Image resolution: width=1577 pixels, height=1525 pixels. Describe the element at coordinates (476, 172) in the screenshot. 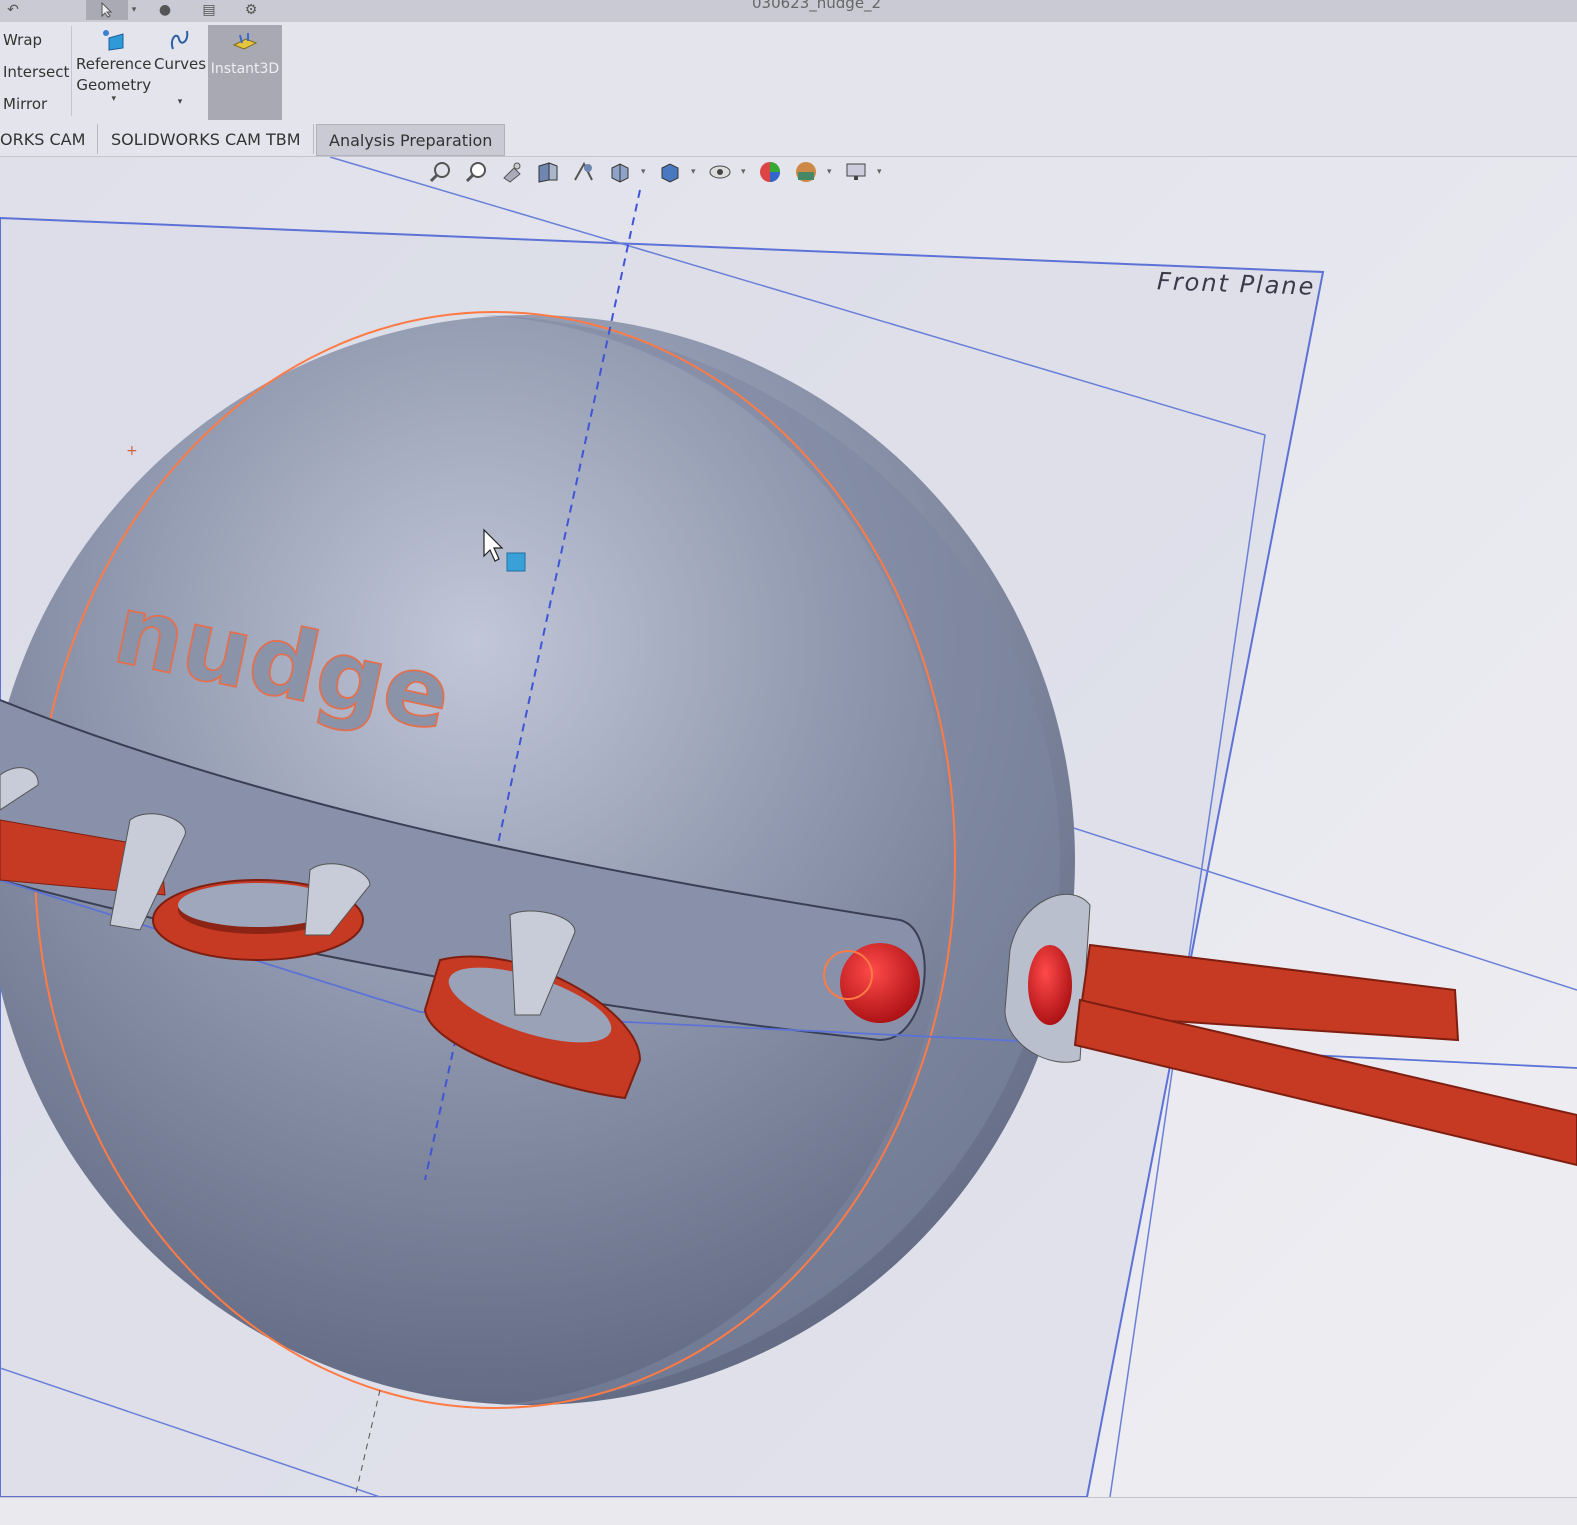

I see `zoom-to-area-icon` at that location.